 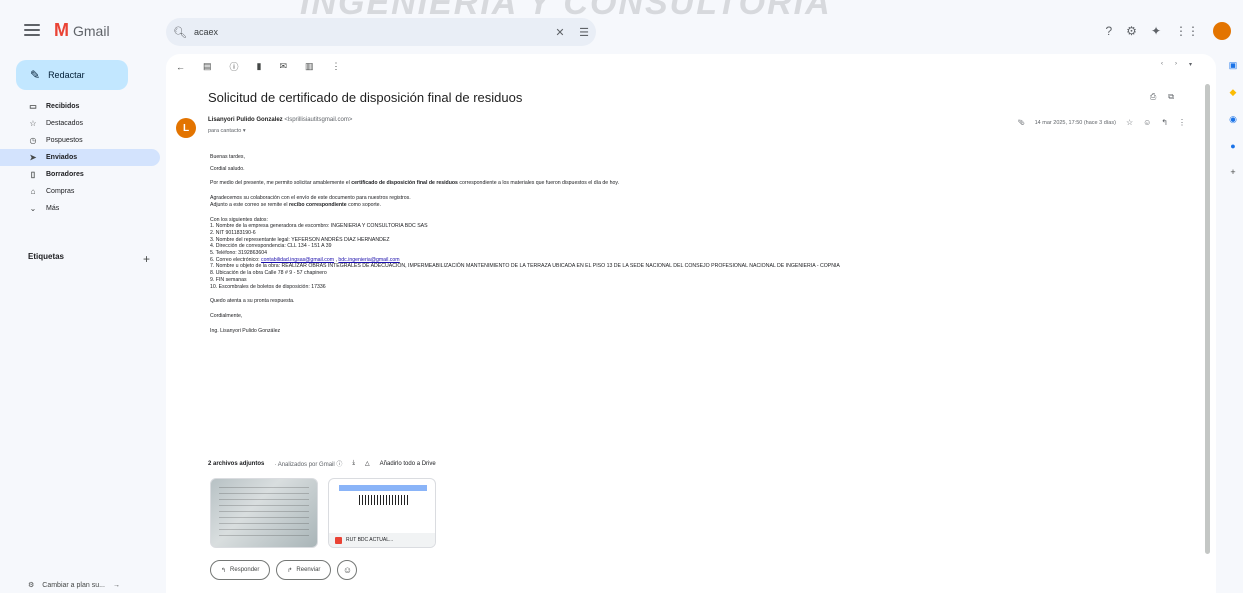 I want to click on chevron-right-icon: ›, so click(x=1176, y=64).